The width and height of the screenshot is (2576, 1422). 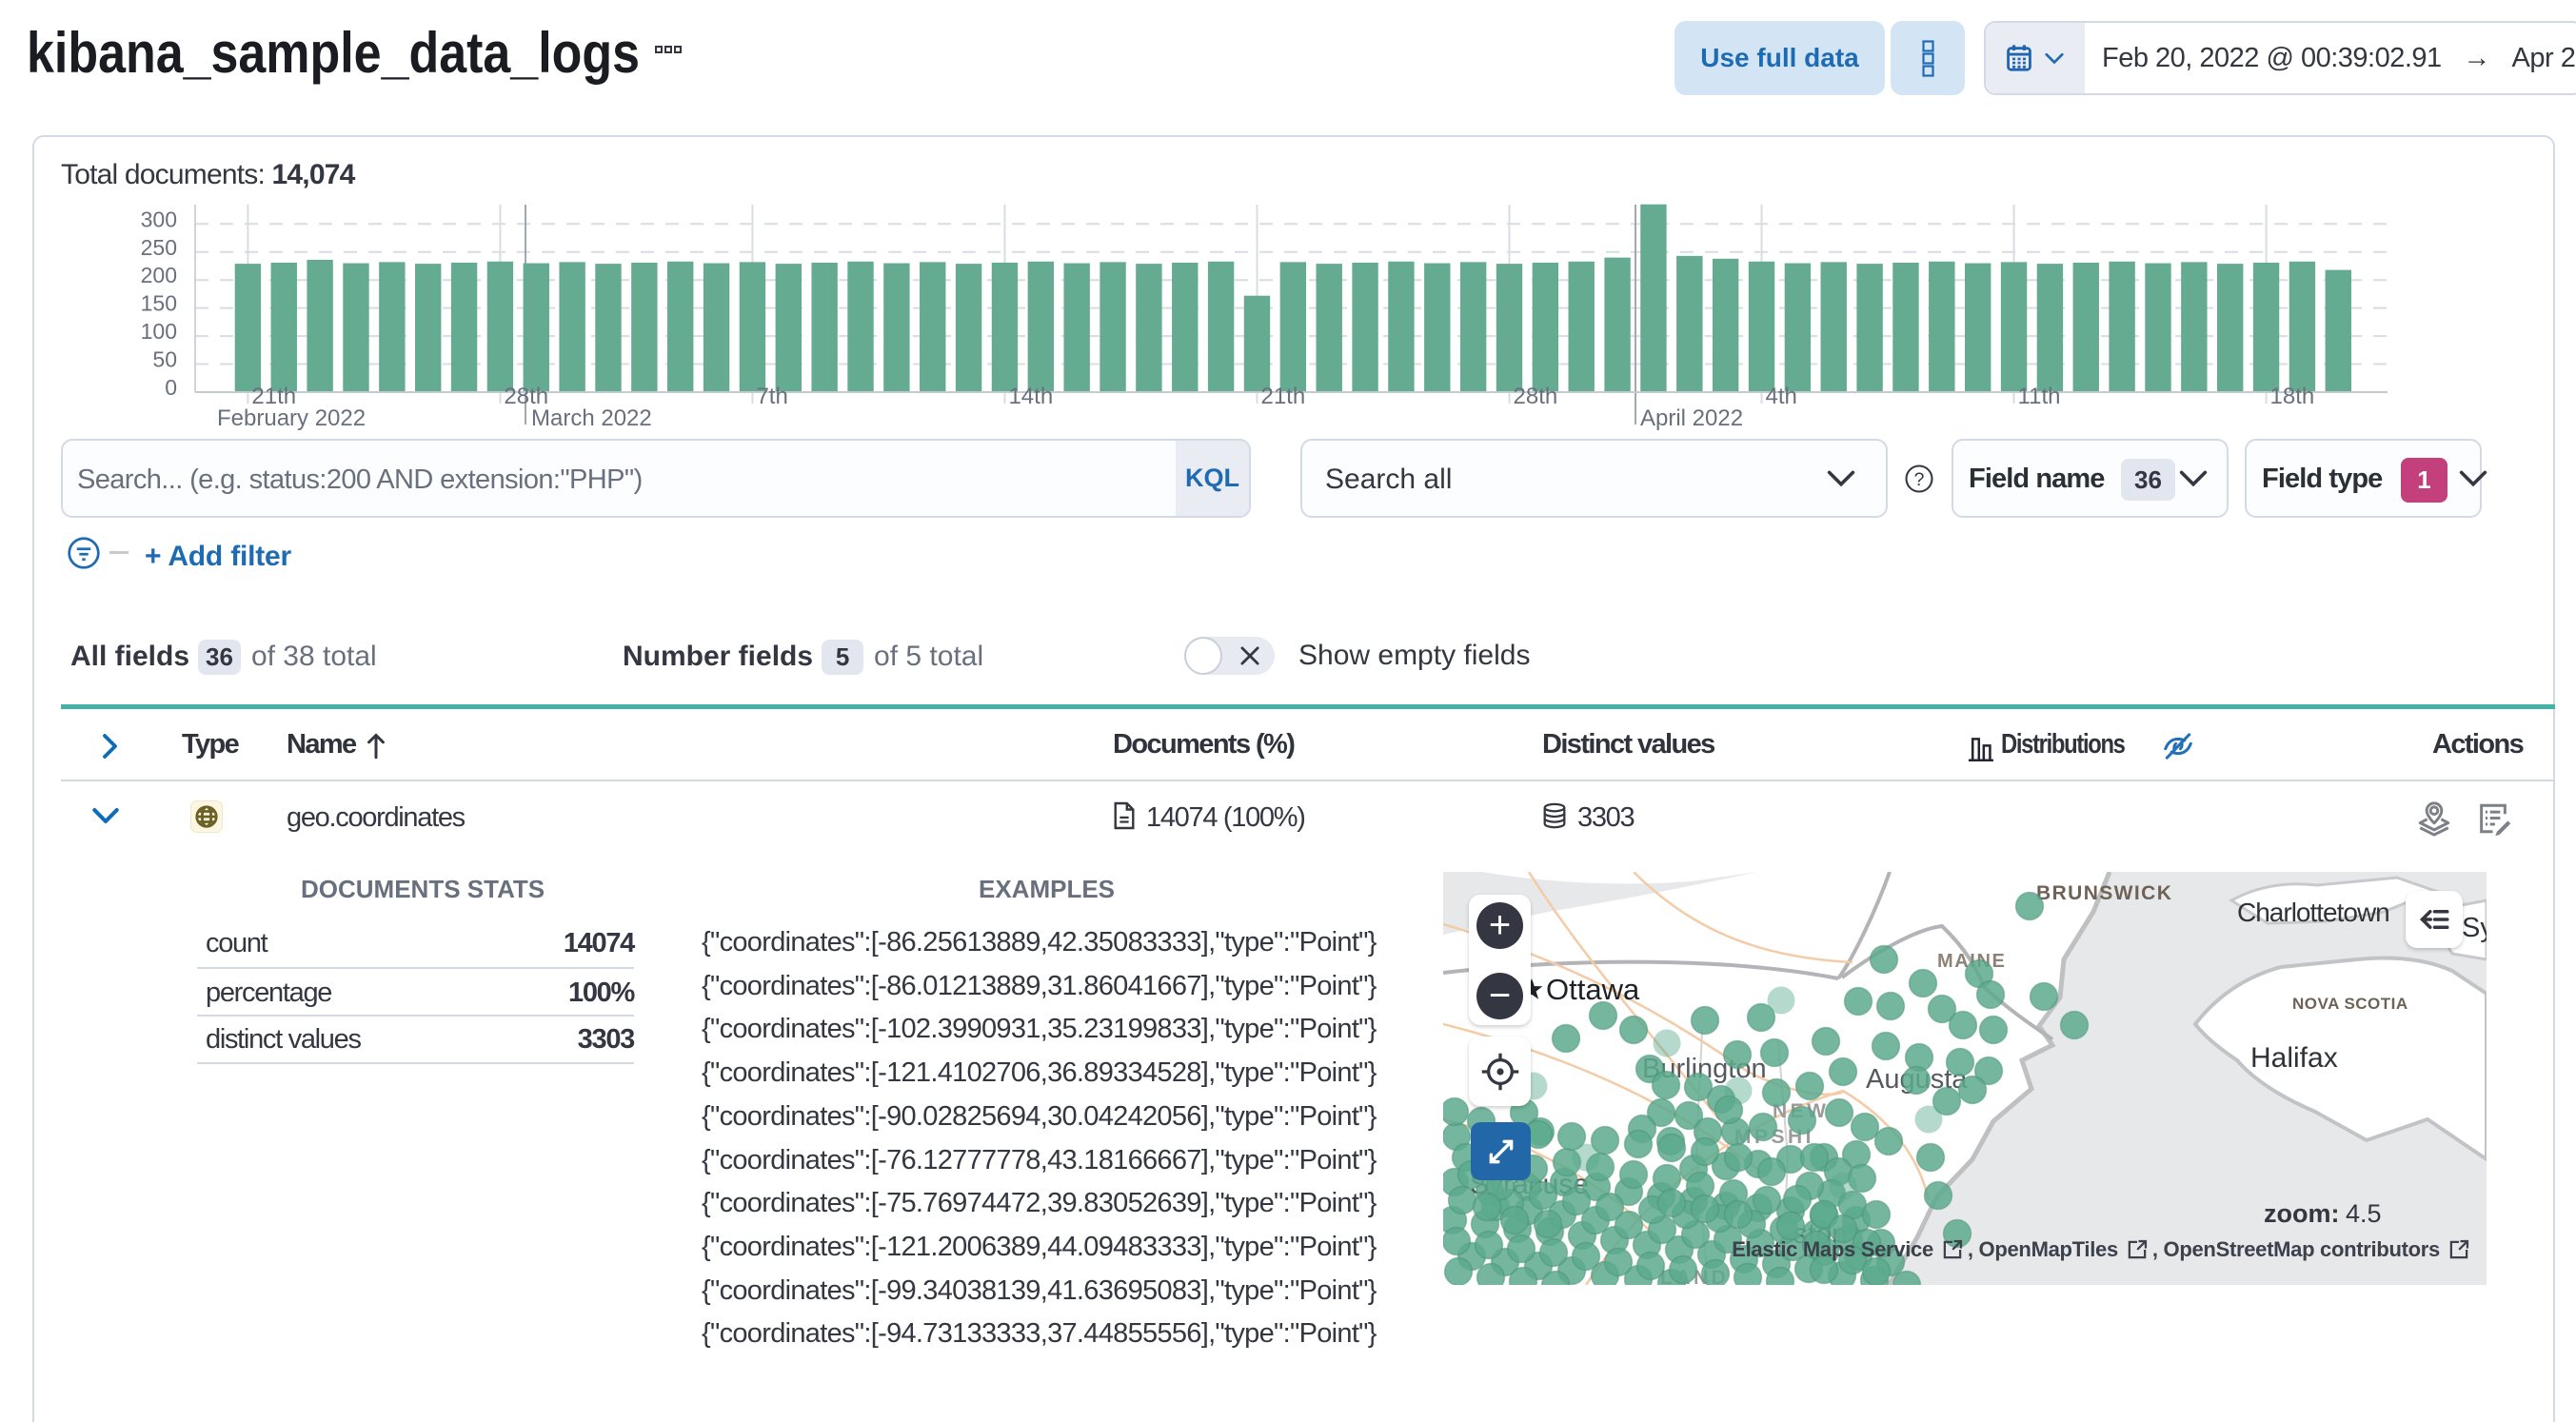 I want to click on svg-text: April 2022, so click(x=1691, y=418).